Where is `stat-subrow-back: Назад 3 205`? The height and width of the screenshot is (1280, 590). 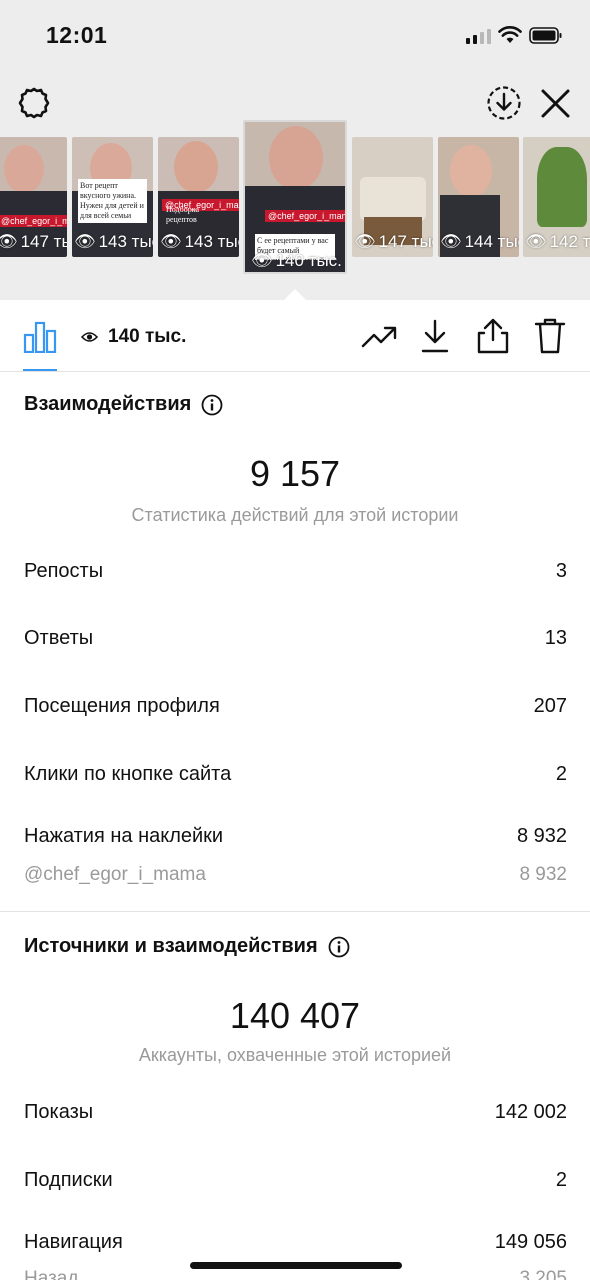
stat-subrow-back: Назад 3 205 is located at coordinates (295, 1274).